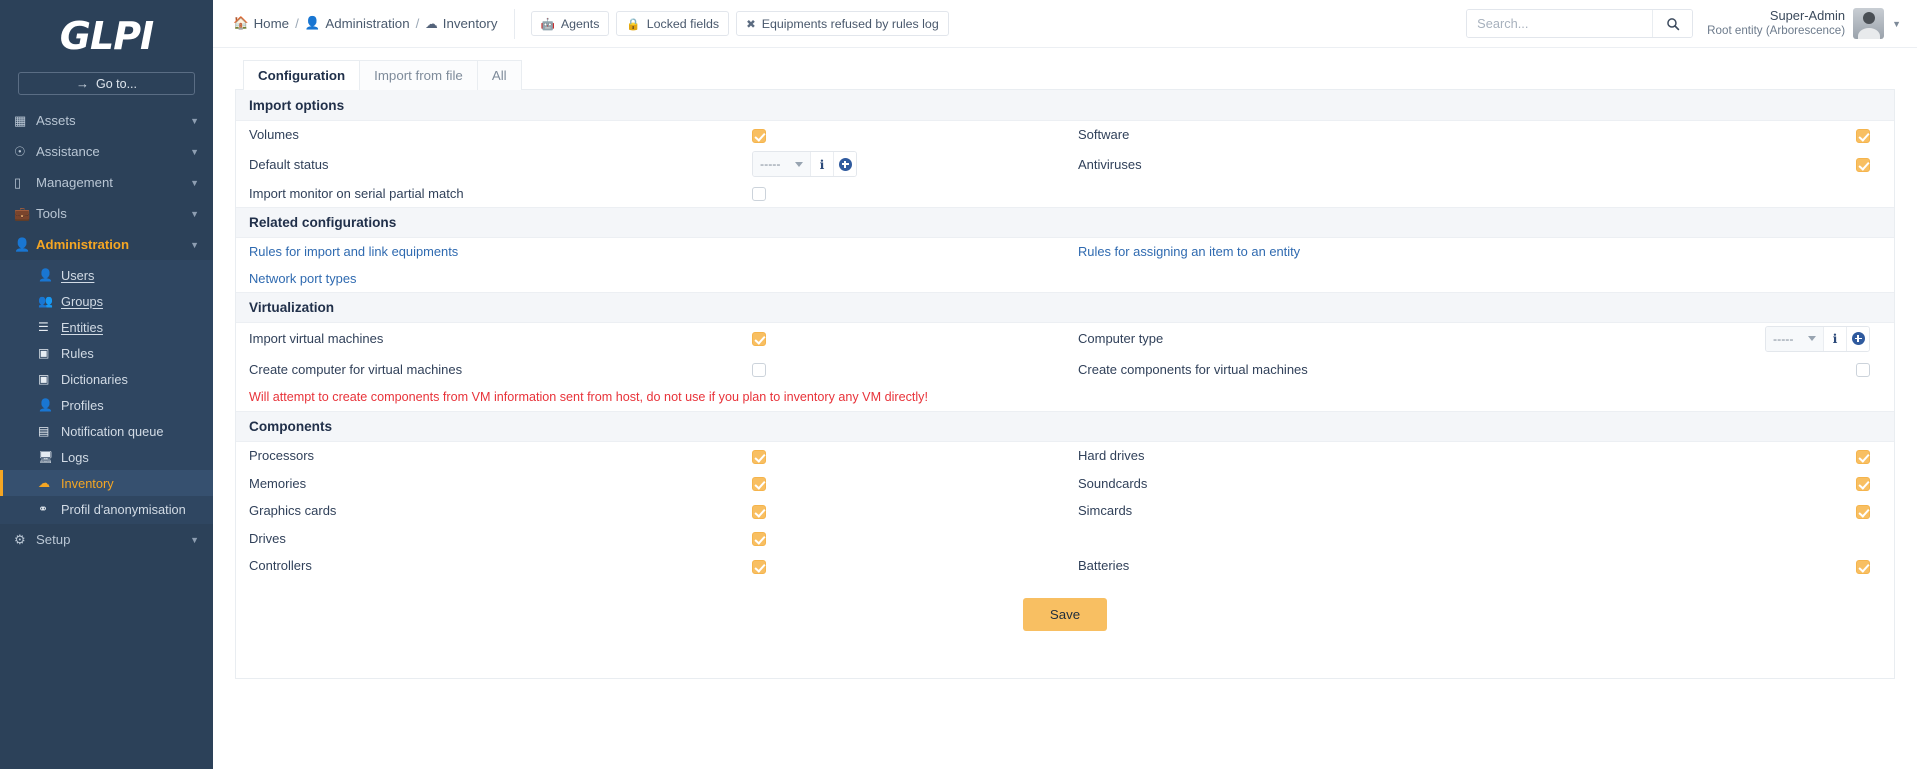 The image size is (1917, 769). I want to click on sidebar-item-inventory: ☁ Inventory, so click(106, 483).